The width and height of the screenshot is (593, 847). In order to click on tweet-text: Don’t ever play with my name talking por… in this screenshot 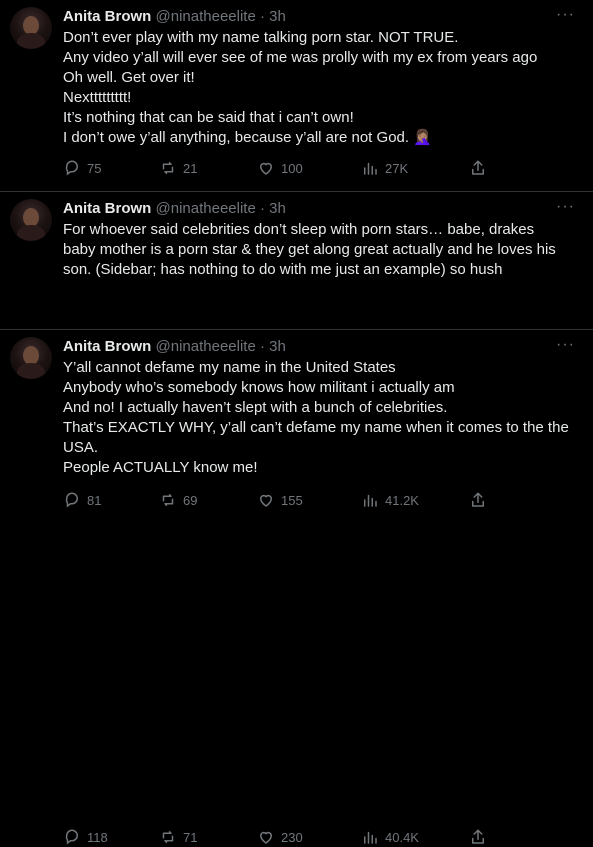, I will do `click(300, 87)`.